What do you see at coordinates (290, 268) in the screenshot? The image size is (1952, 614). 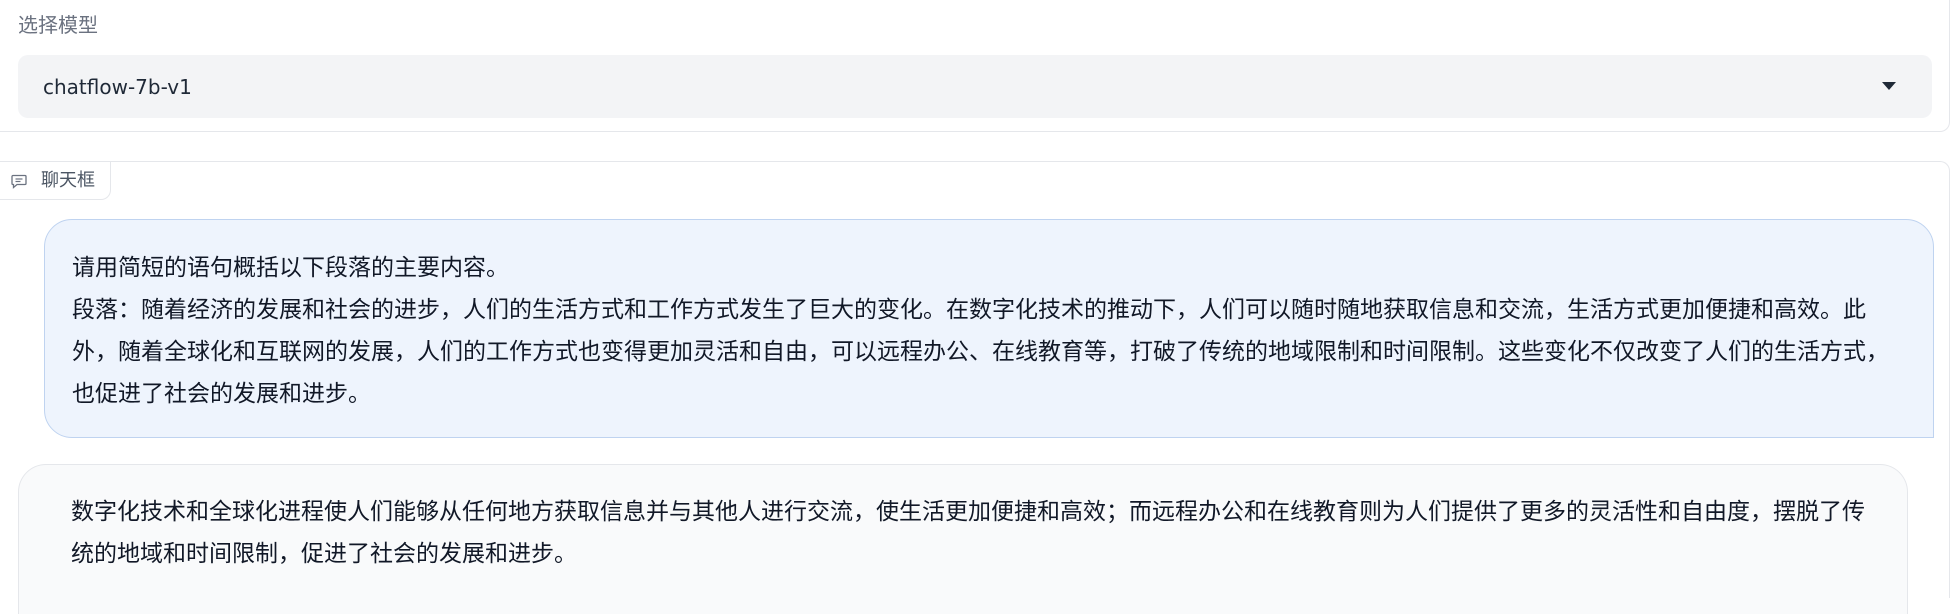 I see `message-line: 请用简短的语句概括以下段落的主要内容。` at bounding box center [290, 268].